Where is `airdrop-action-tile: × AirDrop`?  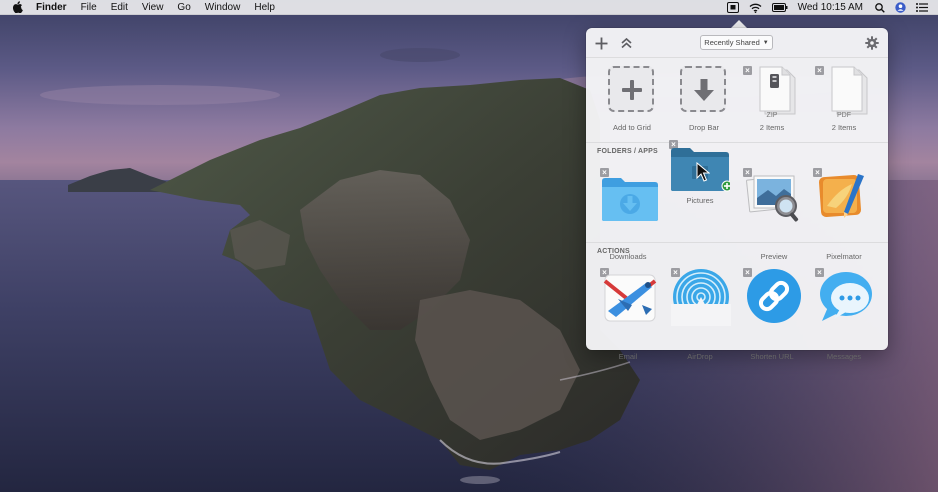 airdrop-action-tile: × AirDrop is located at coordinates (700, 314).